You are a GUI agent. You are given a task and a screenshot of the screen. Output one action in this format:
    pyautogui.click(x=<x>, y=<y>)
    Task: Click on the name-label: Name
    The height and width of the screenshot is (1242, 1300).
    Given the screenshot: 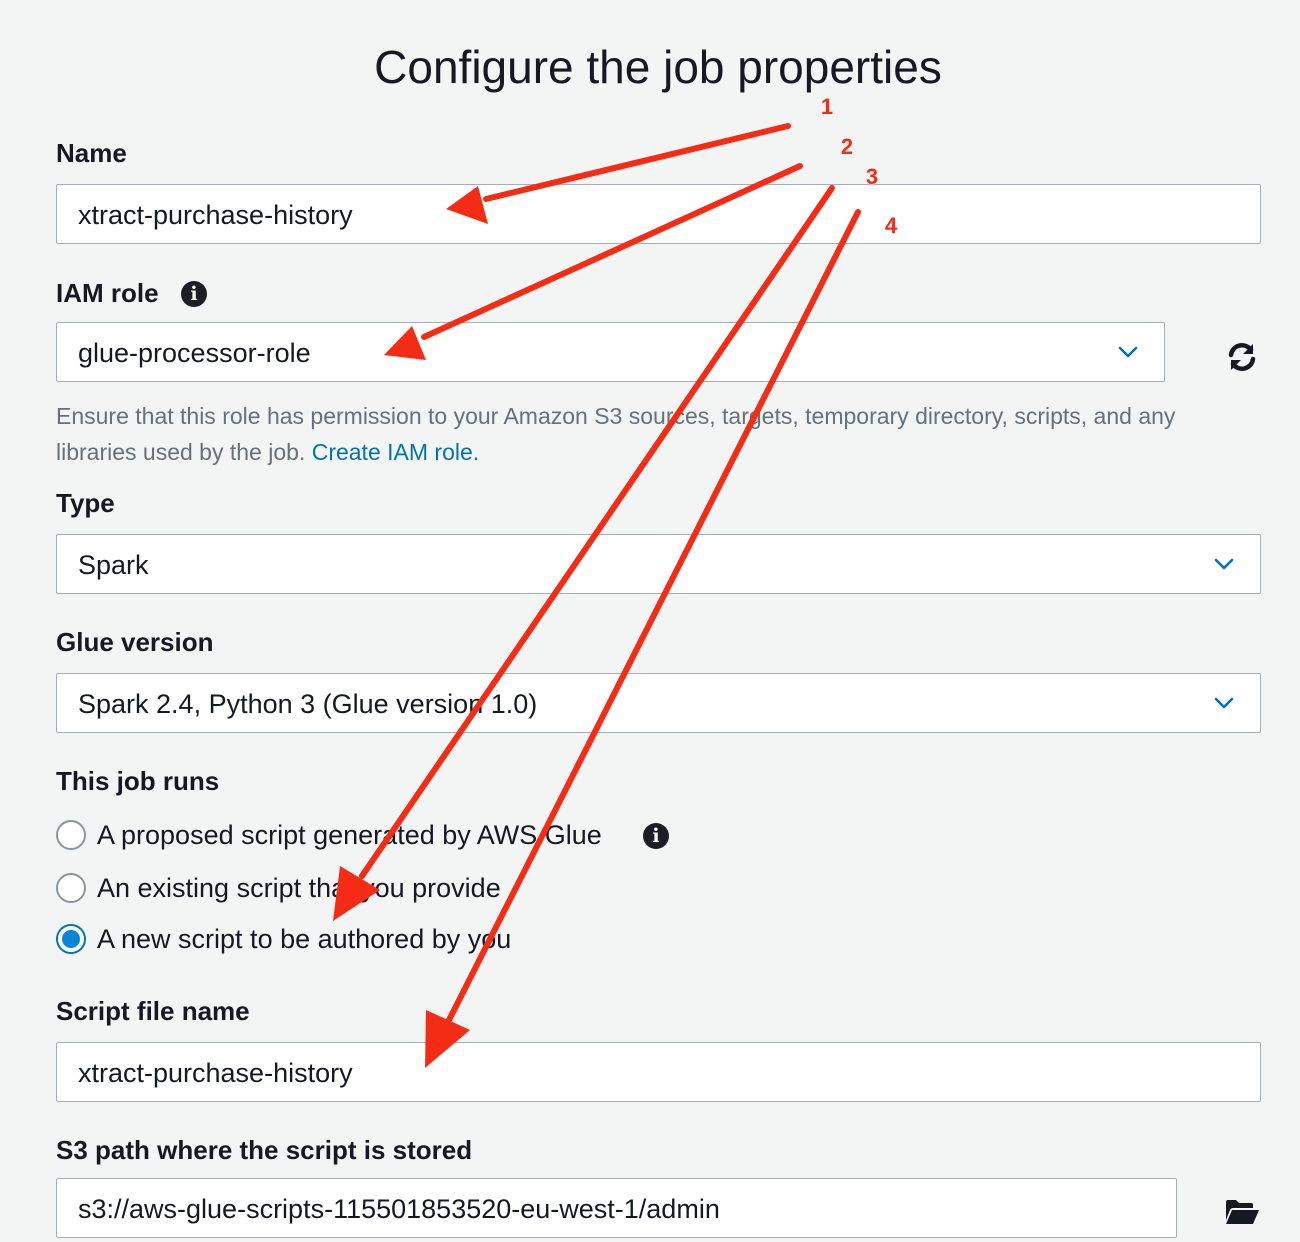 What is the action you would take?
    pyautogui.click(x=91, y=153)
    